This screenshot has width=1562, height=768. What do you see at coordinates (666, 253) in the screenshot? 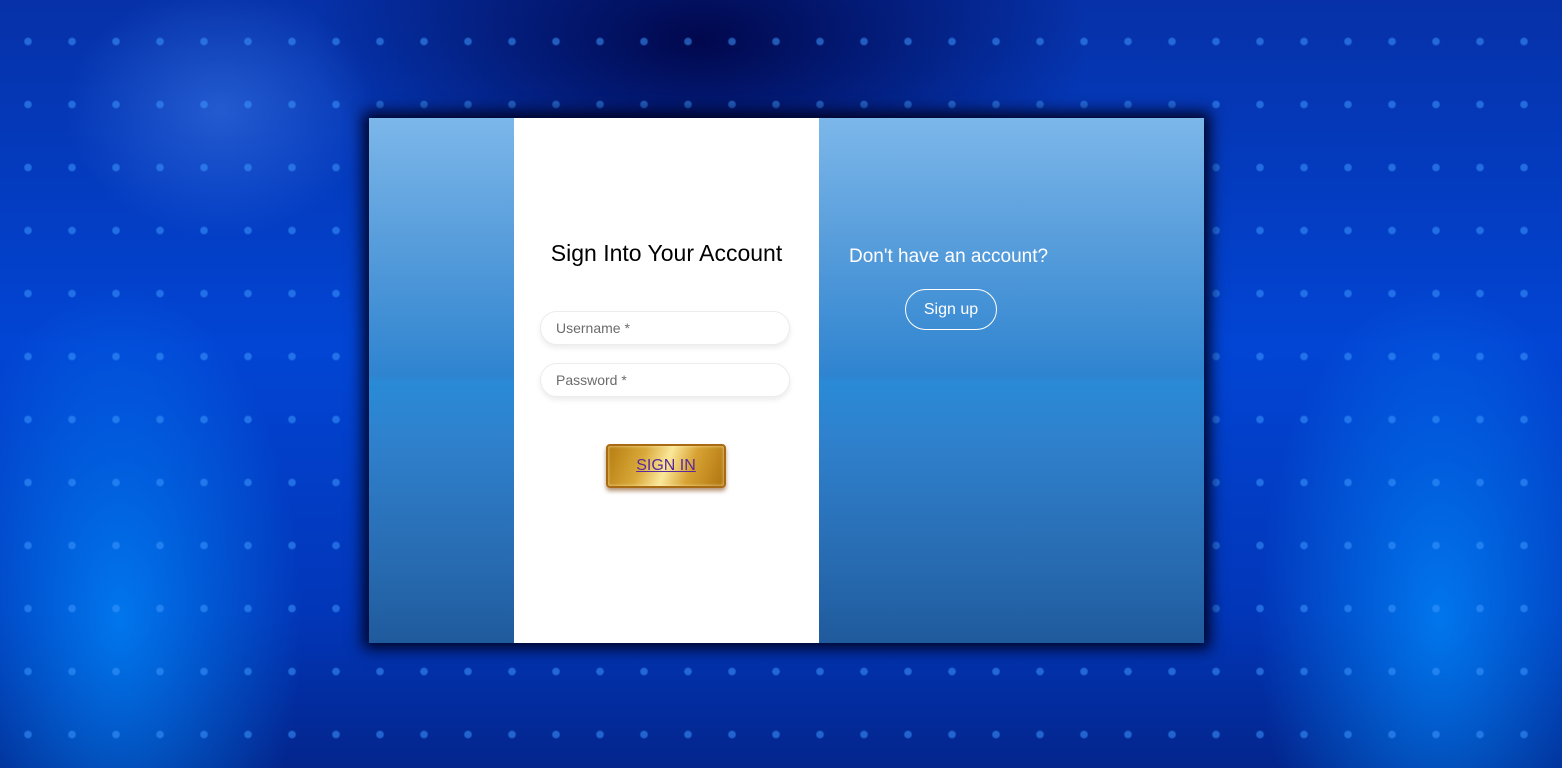
I see `signin-title: Sign Into Your Account` at bounding box center [666, 253].